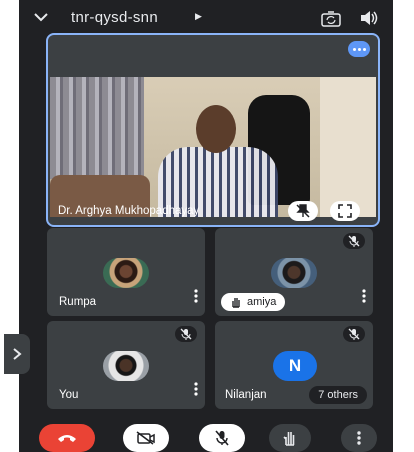  Describe the element at coordinates (129, 211) in the screenshot. I see `main-participant-name: Dr. Arghya Mukhopadhayay` at that location.